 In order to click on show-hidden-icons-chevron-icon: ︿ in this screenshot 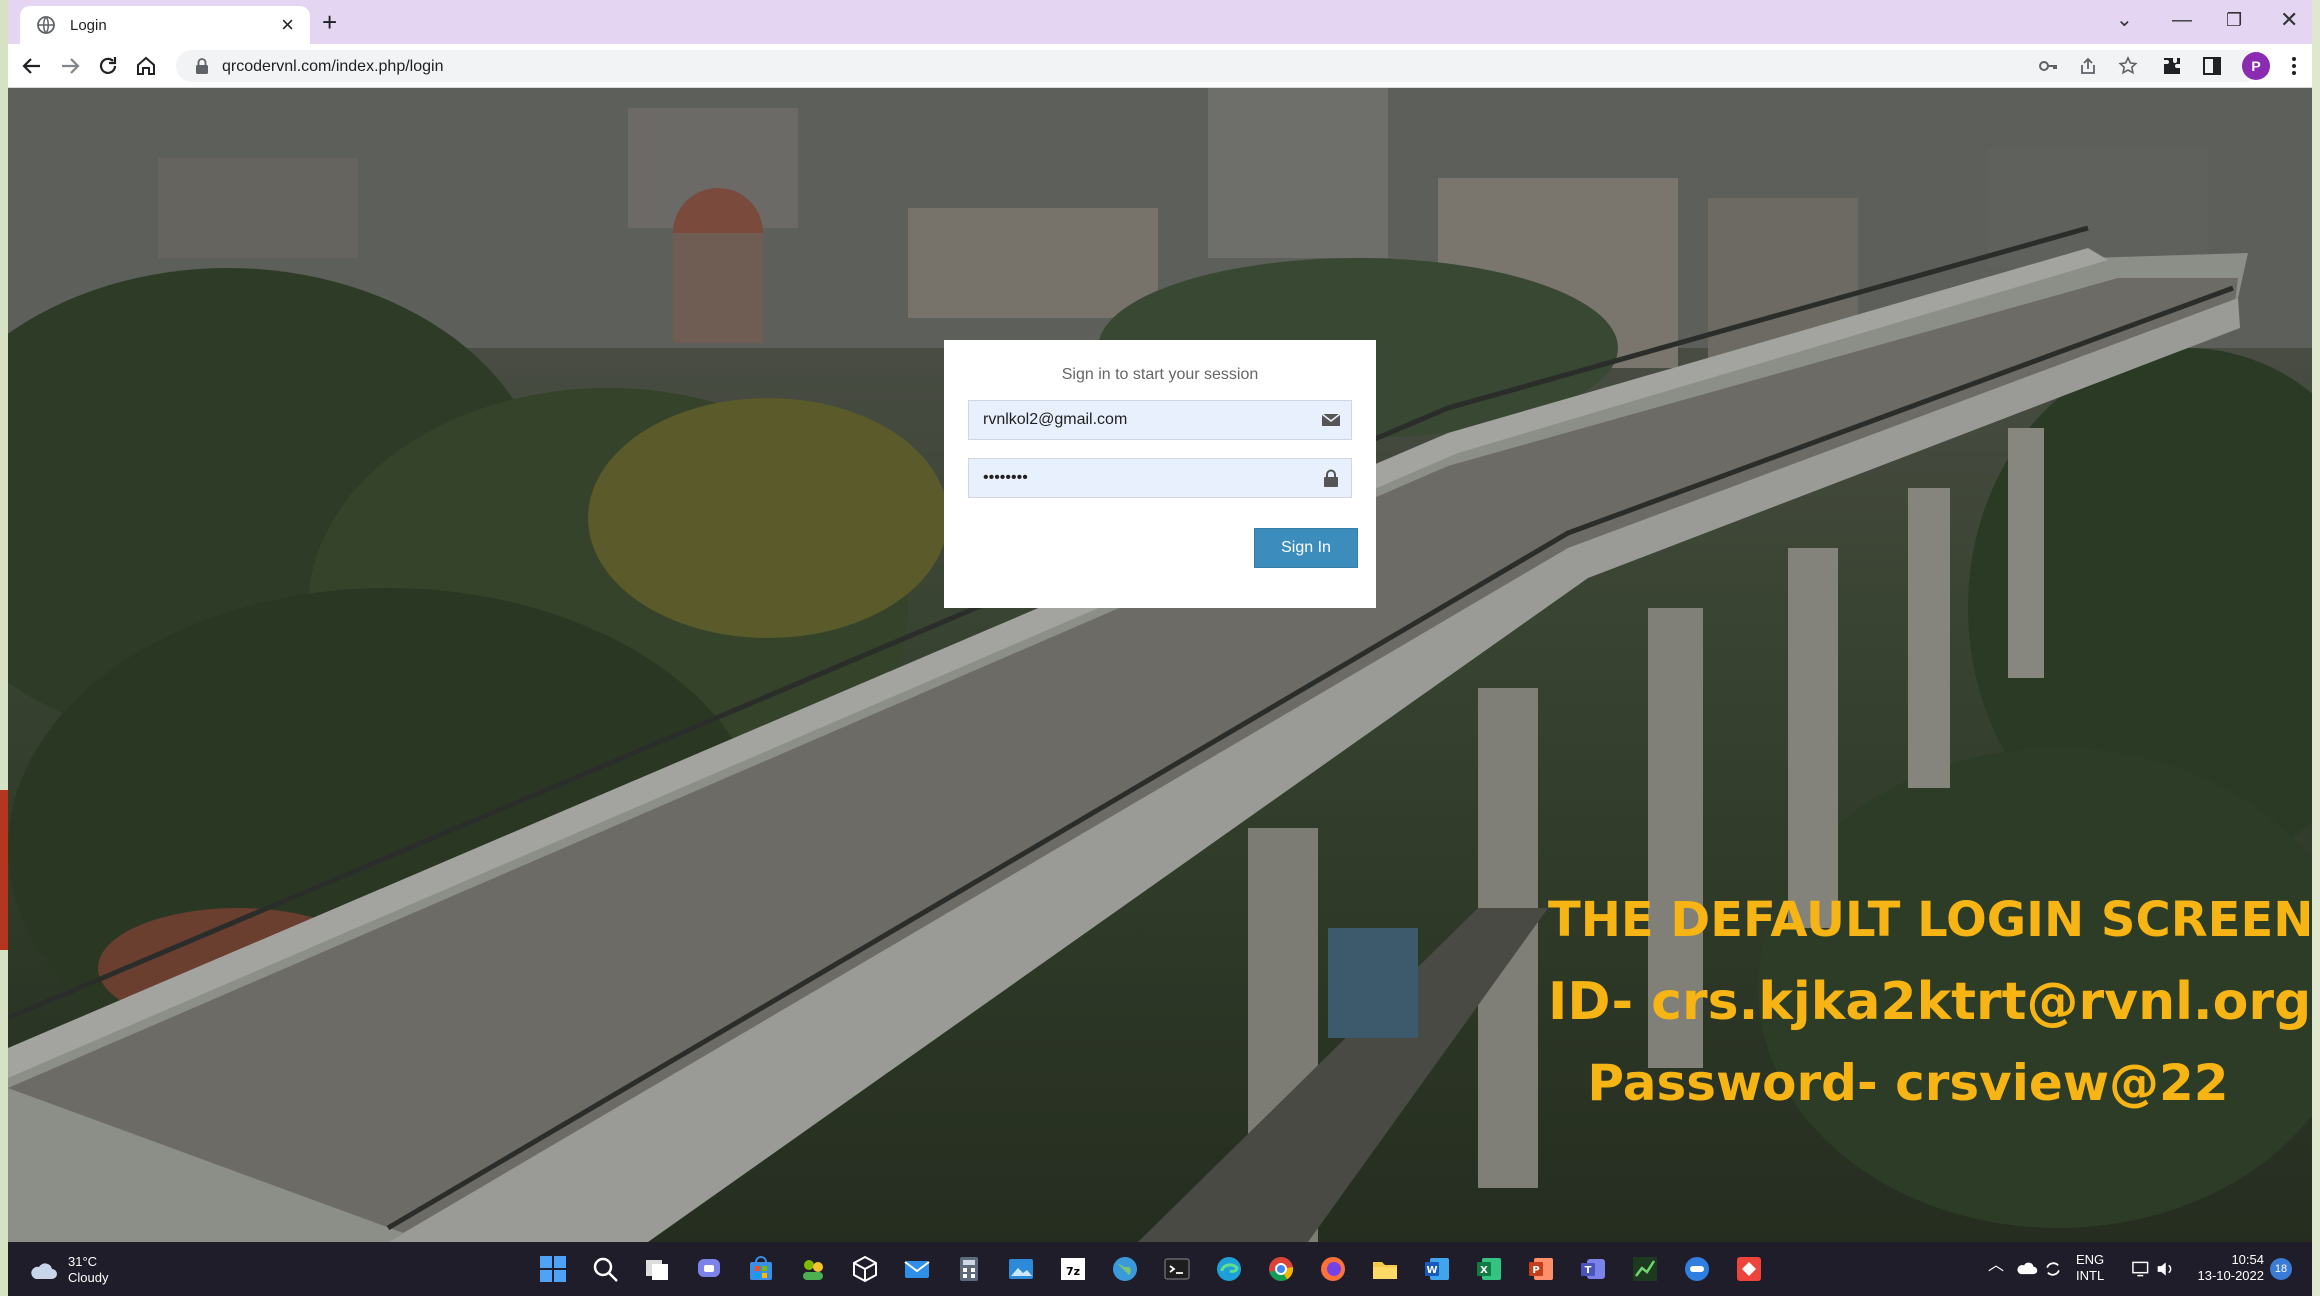, I will do `click(1996, 1266)`.